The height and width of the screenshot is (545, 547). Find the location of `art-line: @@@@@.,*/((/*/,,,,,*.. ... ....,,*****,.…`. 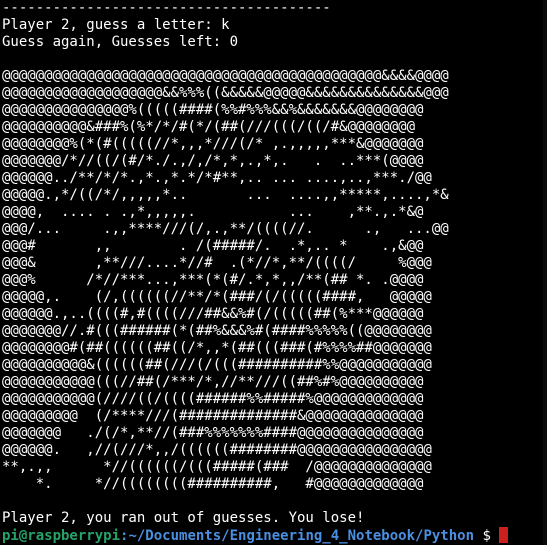

art-line: @@@@@.,*/((/*/,,,,,*.. ... ....,,*****,.… is located at coordinates (225, 195).